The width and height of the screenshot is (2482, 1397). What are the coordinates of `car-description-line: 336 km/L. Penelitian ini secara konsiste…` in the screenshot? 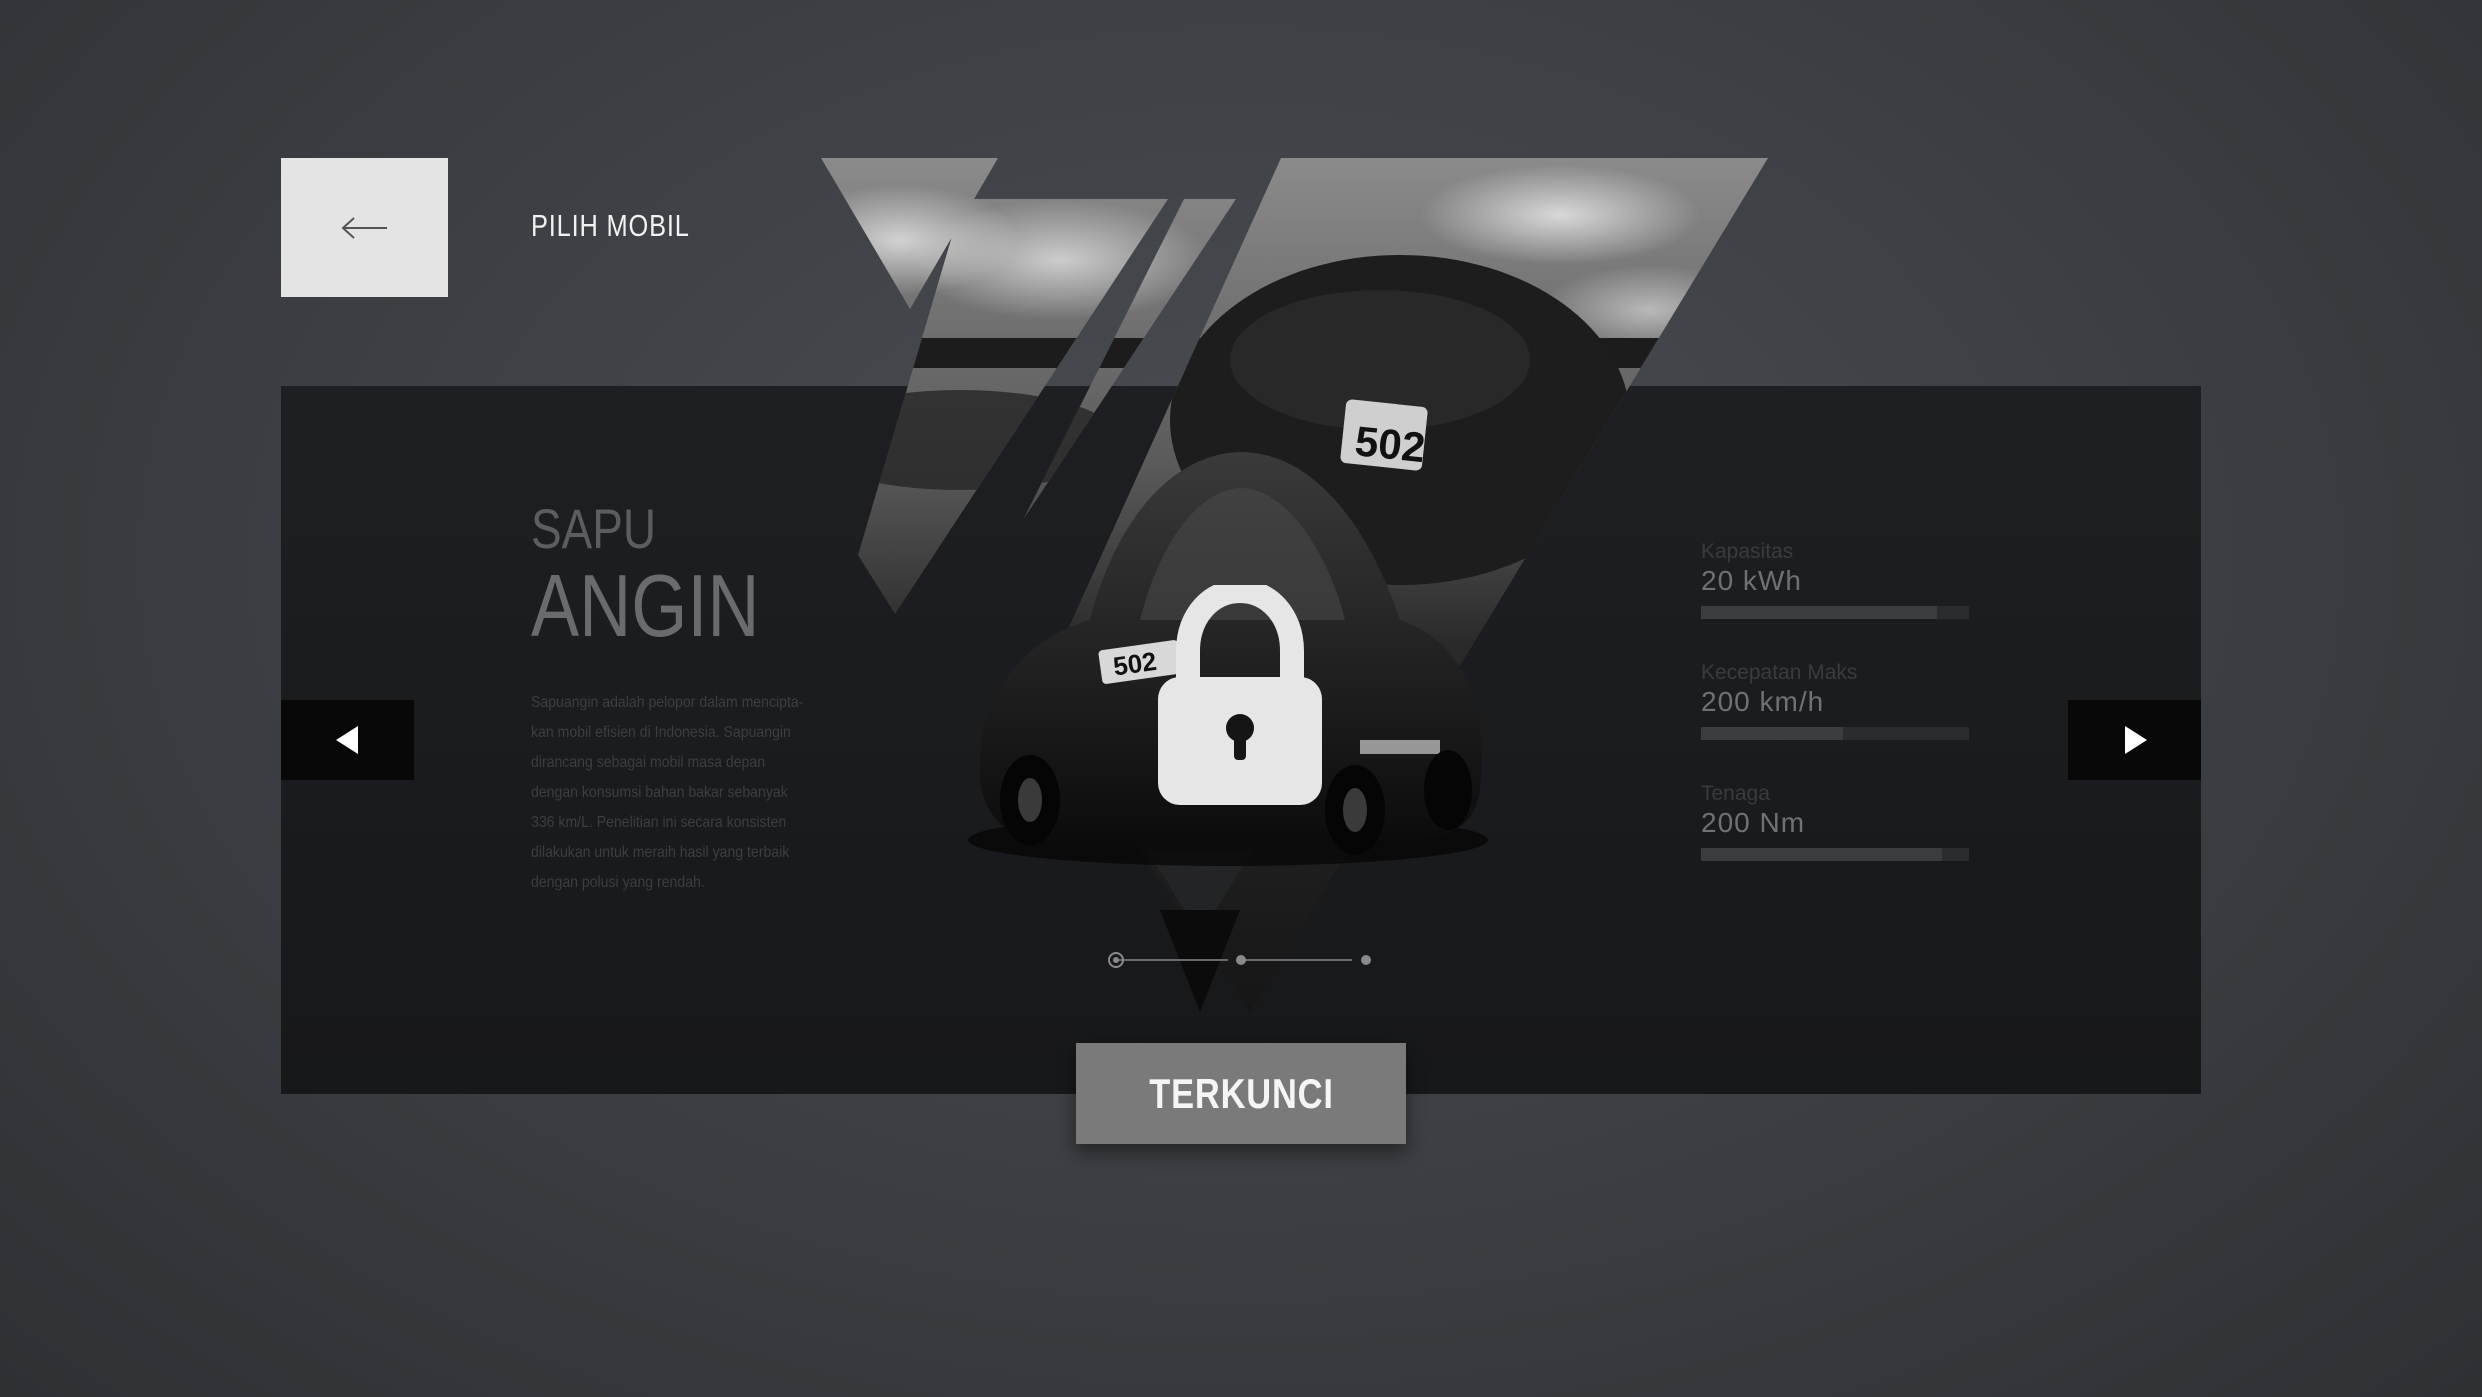 It's located at (659, 822).